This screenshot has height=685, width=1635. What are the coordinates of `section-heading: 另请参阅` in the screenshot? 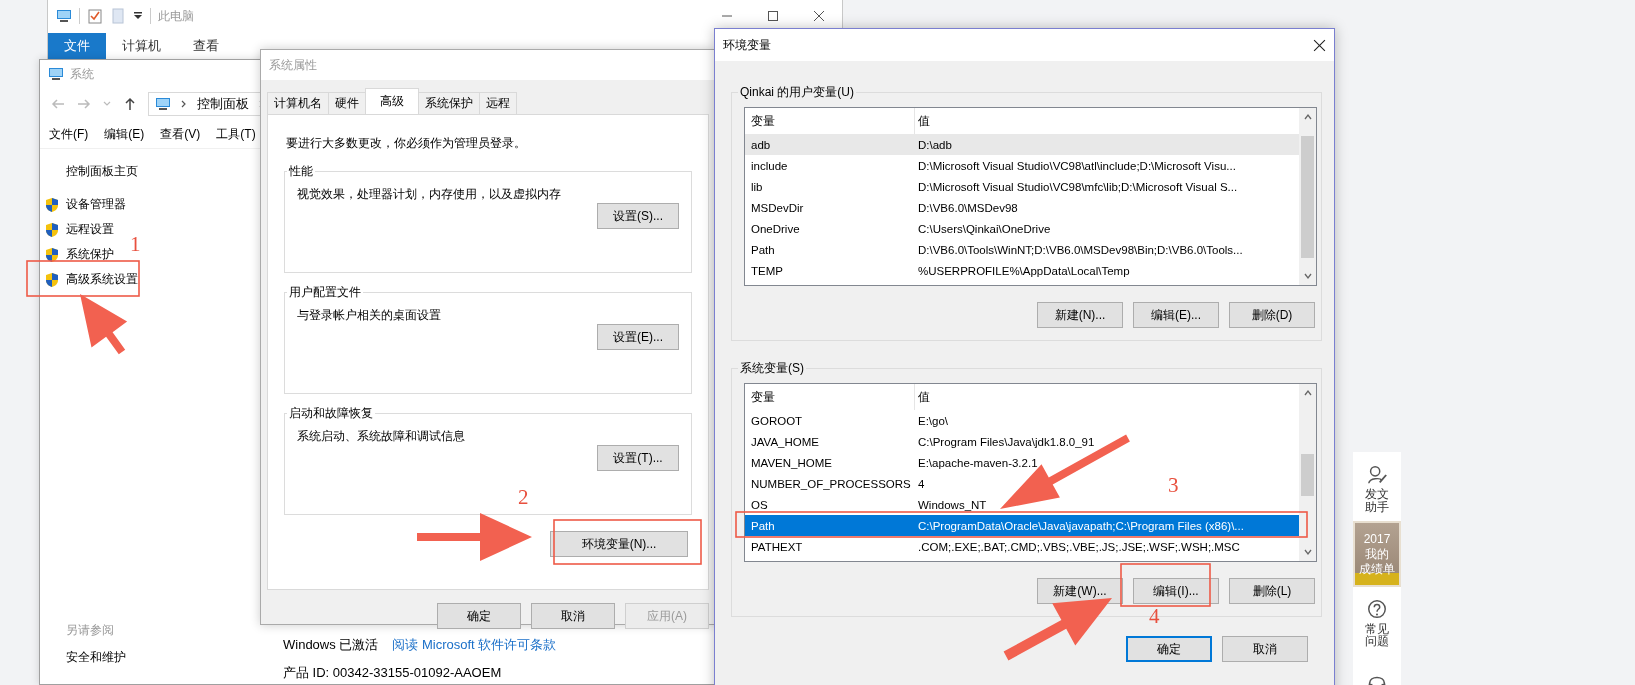 It's located at (90, 630).